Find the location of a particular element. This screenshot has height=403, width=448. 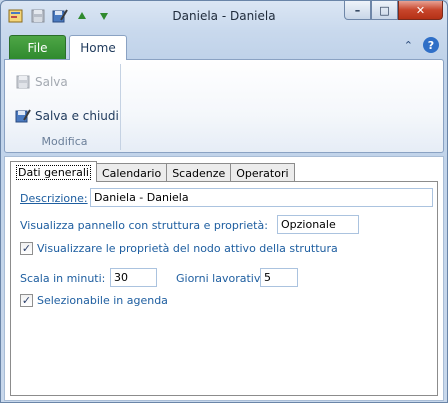

salva-e-chiudi-button: Salva e chiudi is located at coordinates (67, 116).